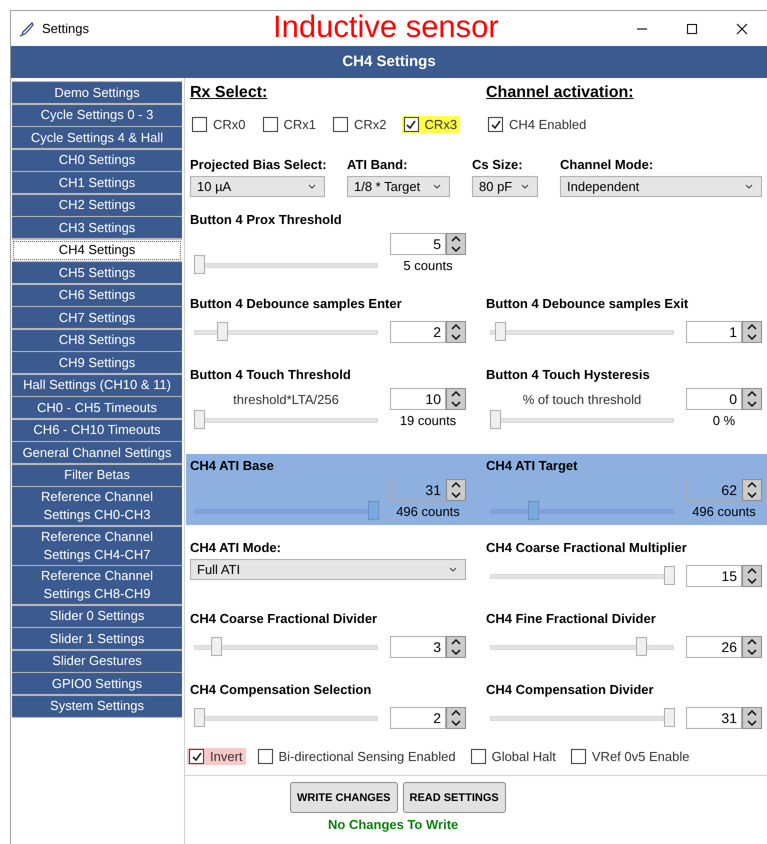 The image size is (767, 844). I want to click on sidebar-item: CH7 Settings, so click(97, 317).